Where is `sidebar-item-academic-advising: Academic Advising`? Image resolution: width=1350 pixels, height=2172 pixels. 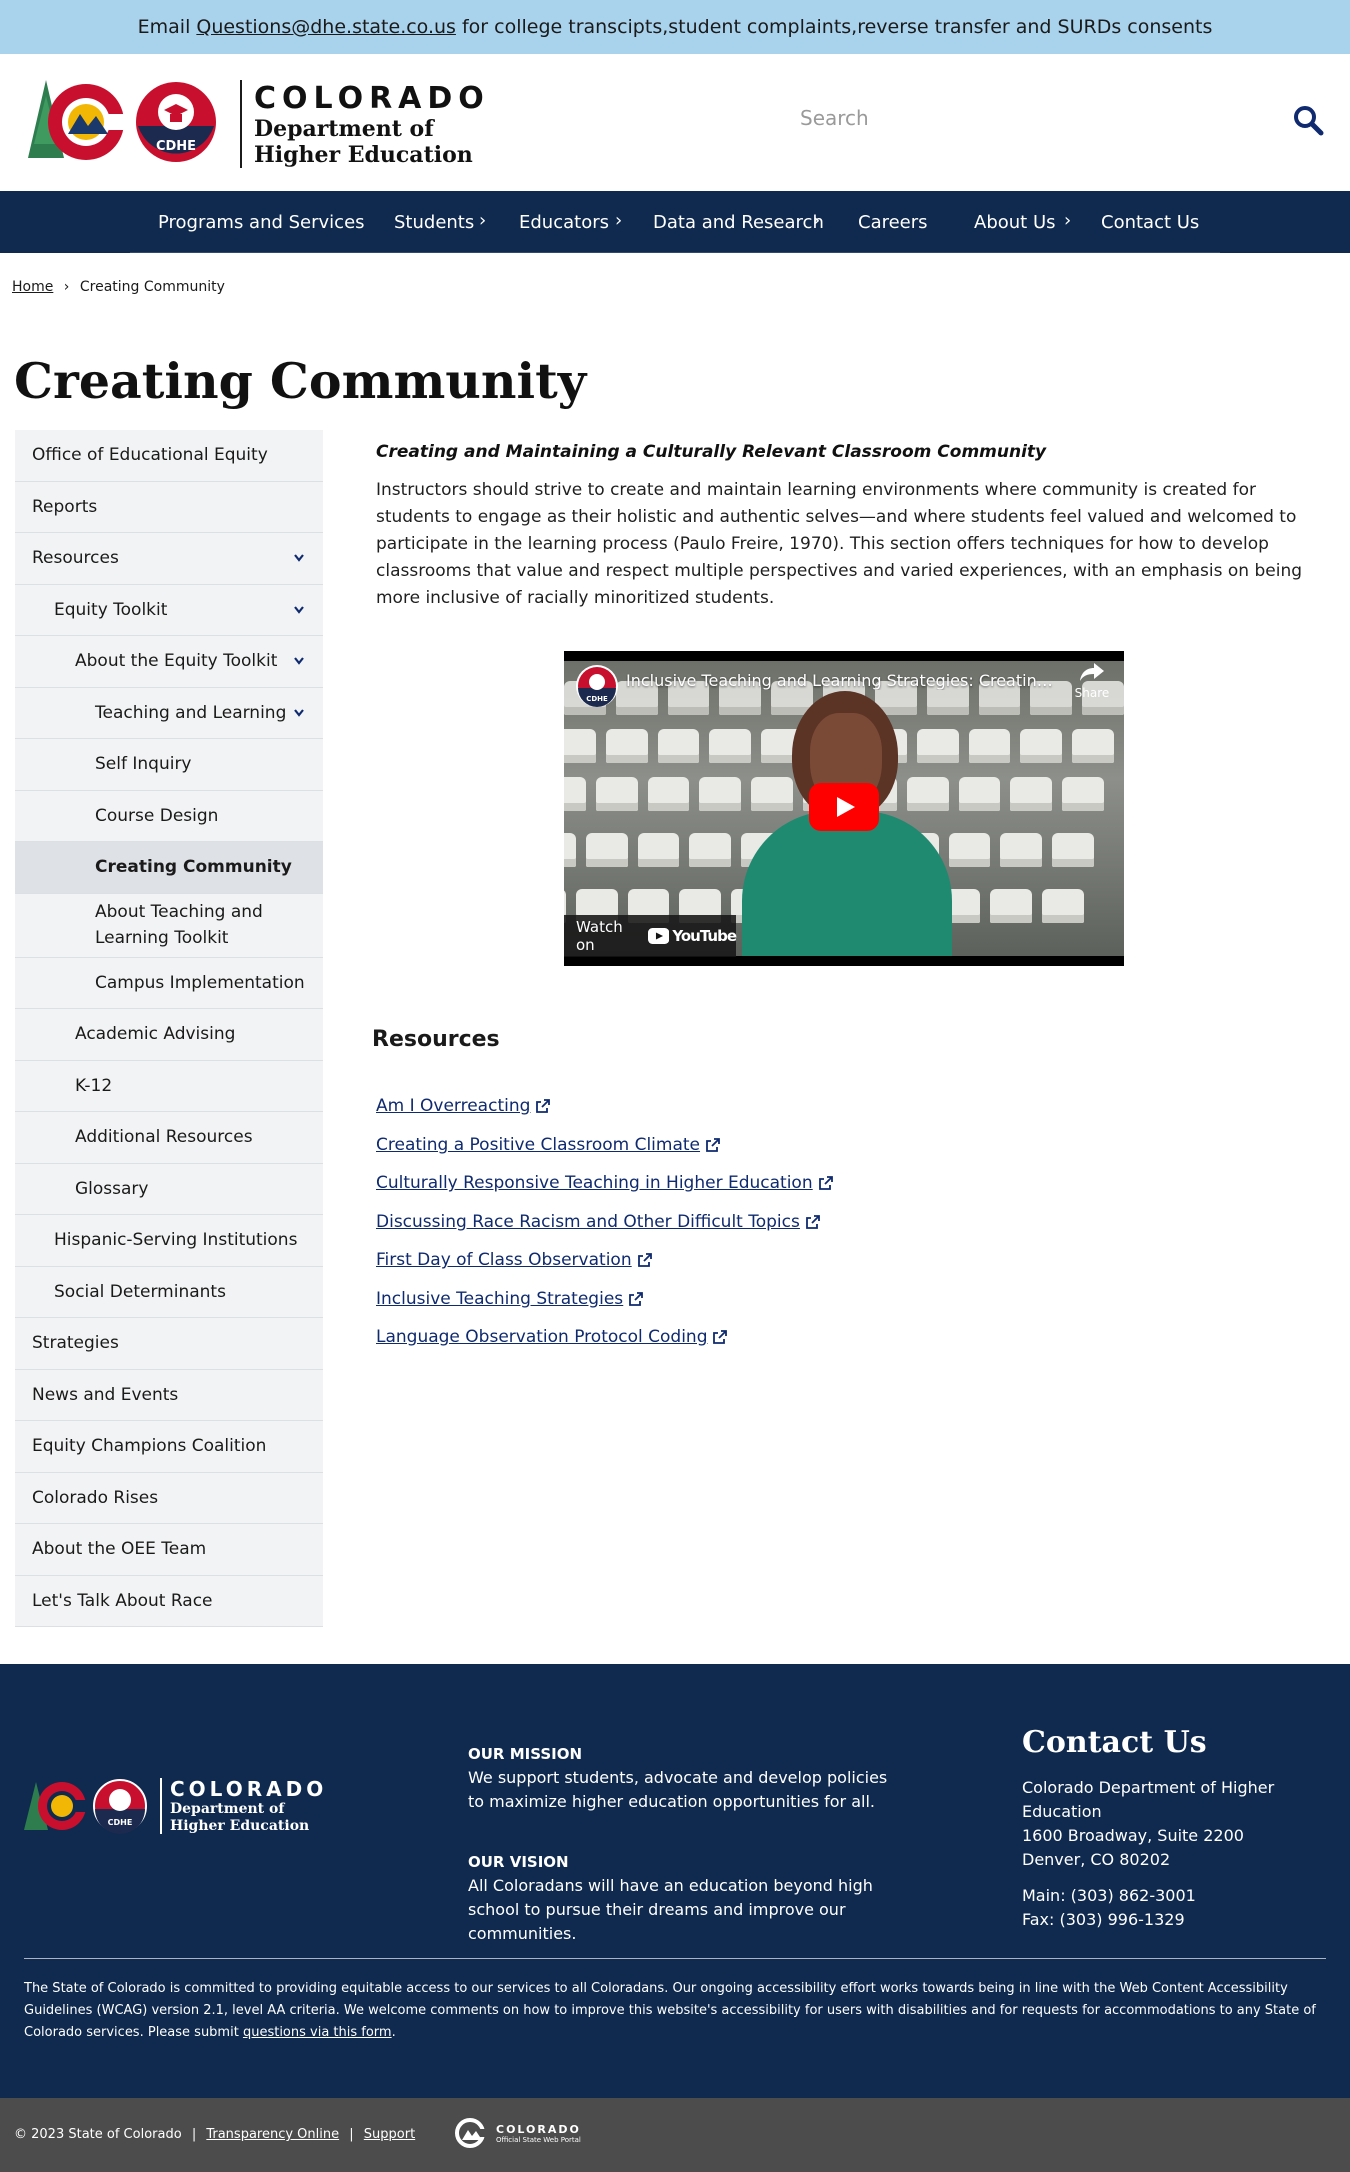
sidebar-item-academic-advising: Academic Advising is located at coordinates (169, 1035).